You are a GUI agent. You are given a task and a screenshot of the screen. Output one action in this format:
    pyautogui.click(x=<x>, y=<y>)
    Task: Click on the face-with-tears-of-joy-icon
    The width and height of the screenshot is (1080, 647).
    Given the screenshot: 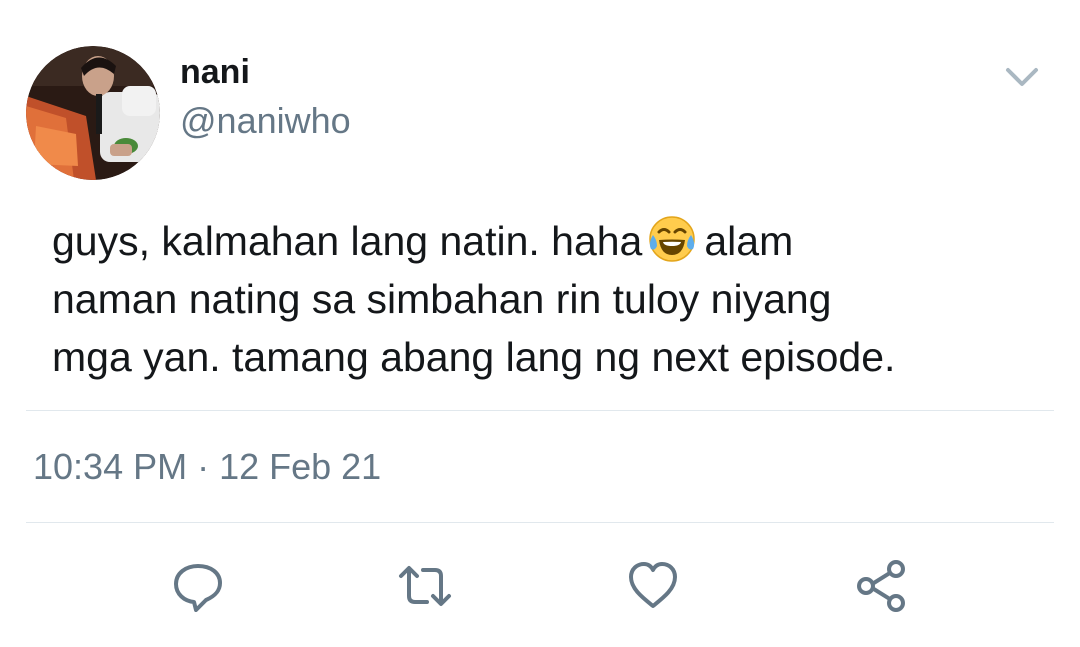 What is the action you would take?
    pyautogui.click(x=672, y=239)
    